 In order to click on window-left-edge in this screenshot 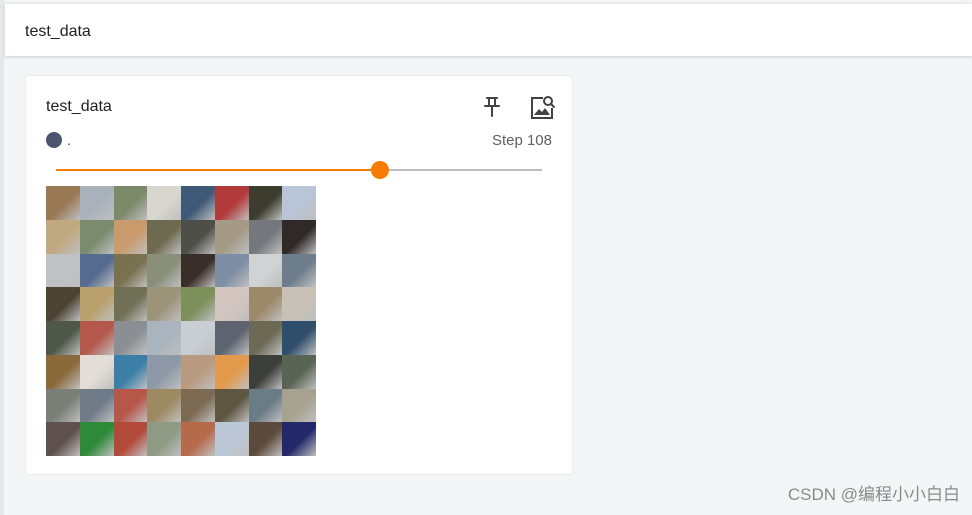, I will do `click(2, 257)`.